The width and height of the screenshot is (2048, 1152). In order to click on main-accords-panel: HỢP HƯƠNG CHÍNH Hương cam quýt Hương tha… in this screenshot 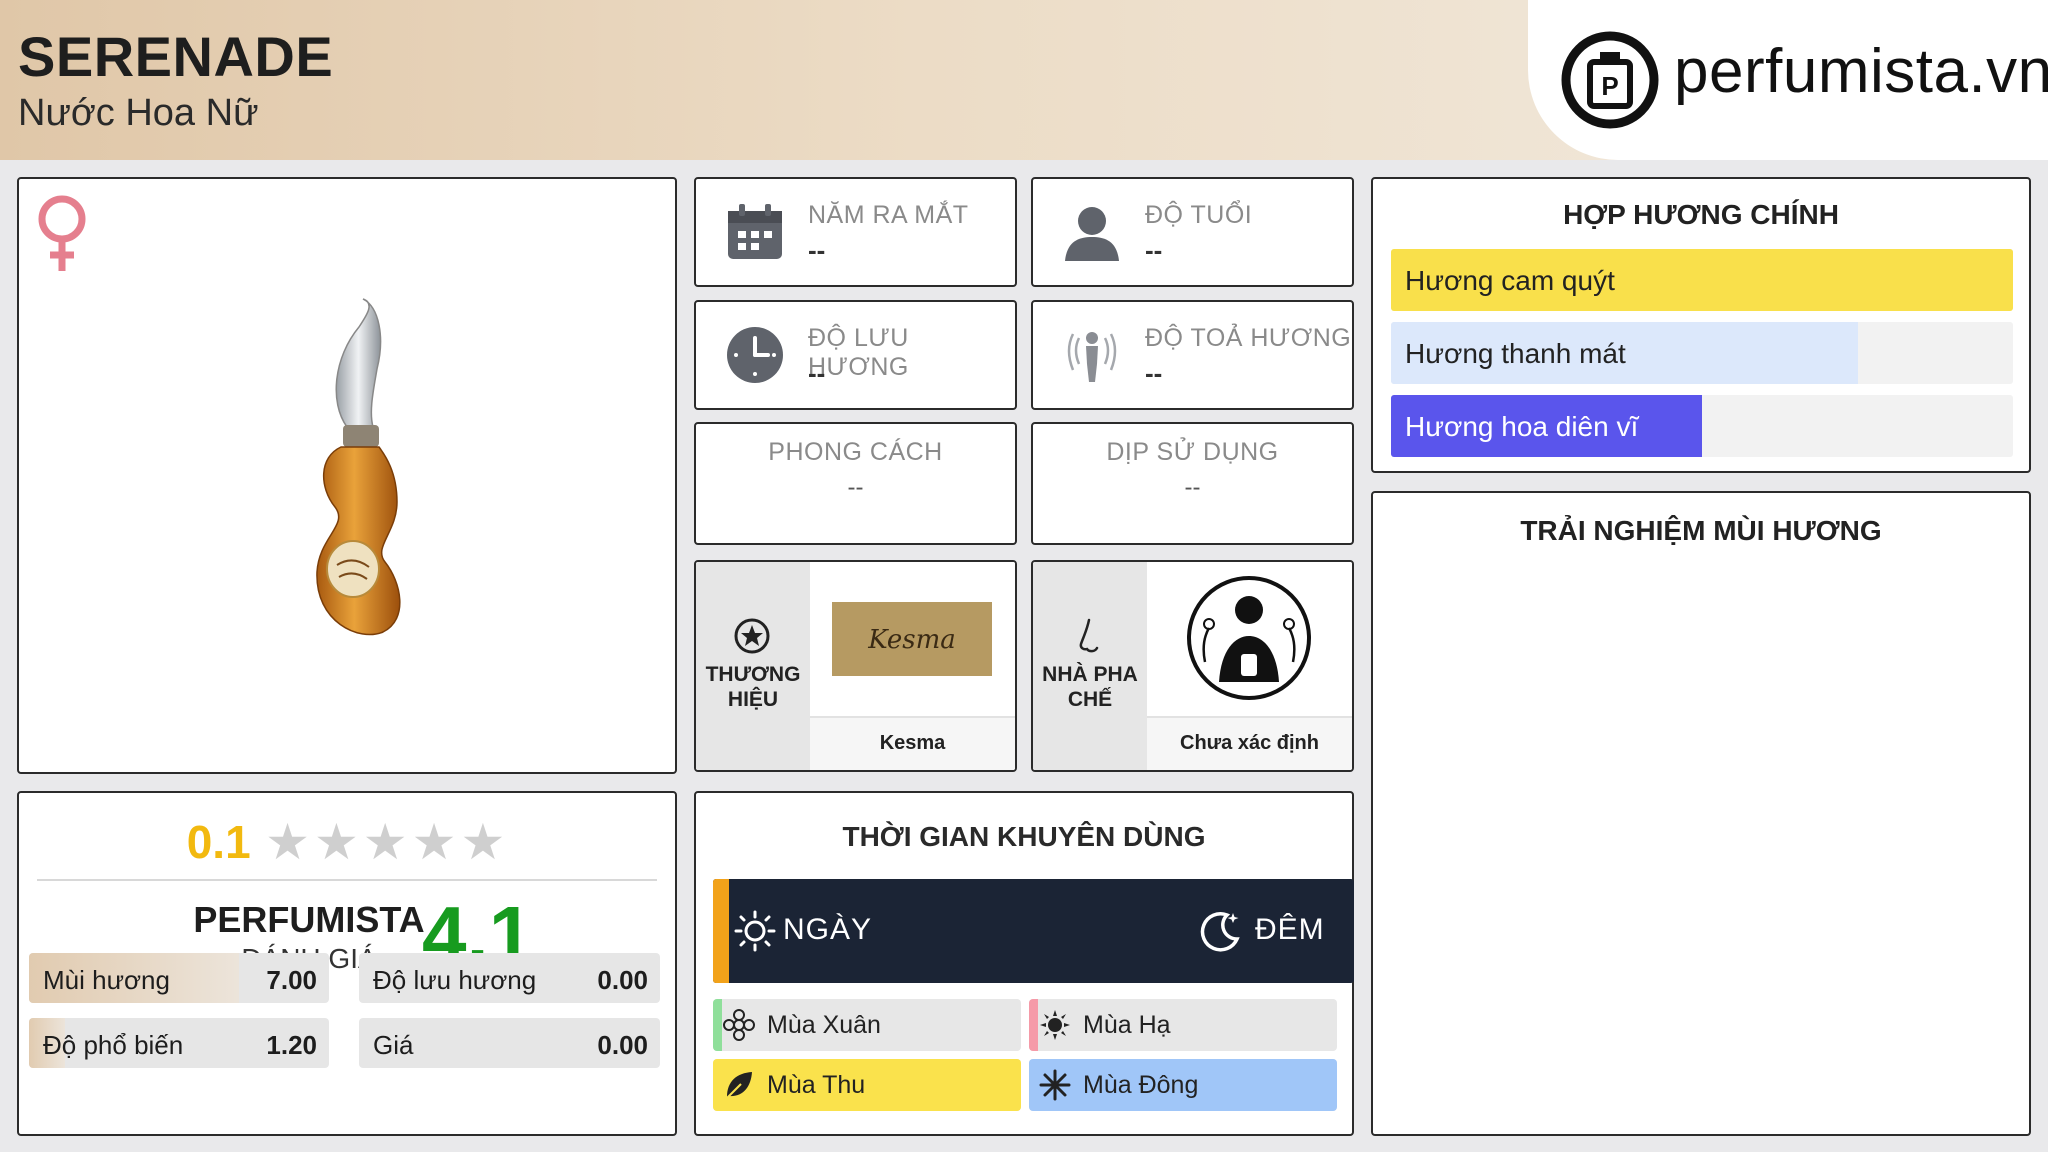, I will do `click(1701, 325)`.